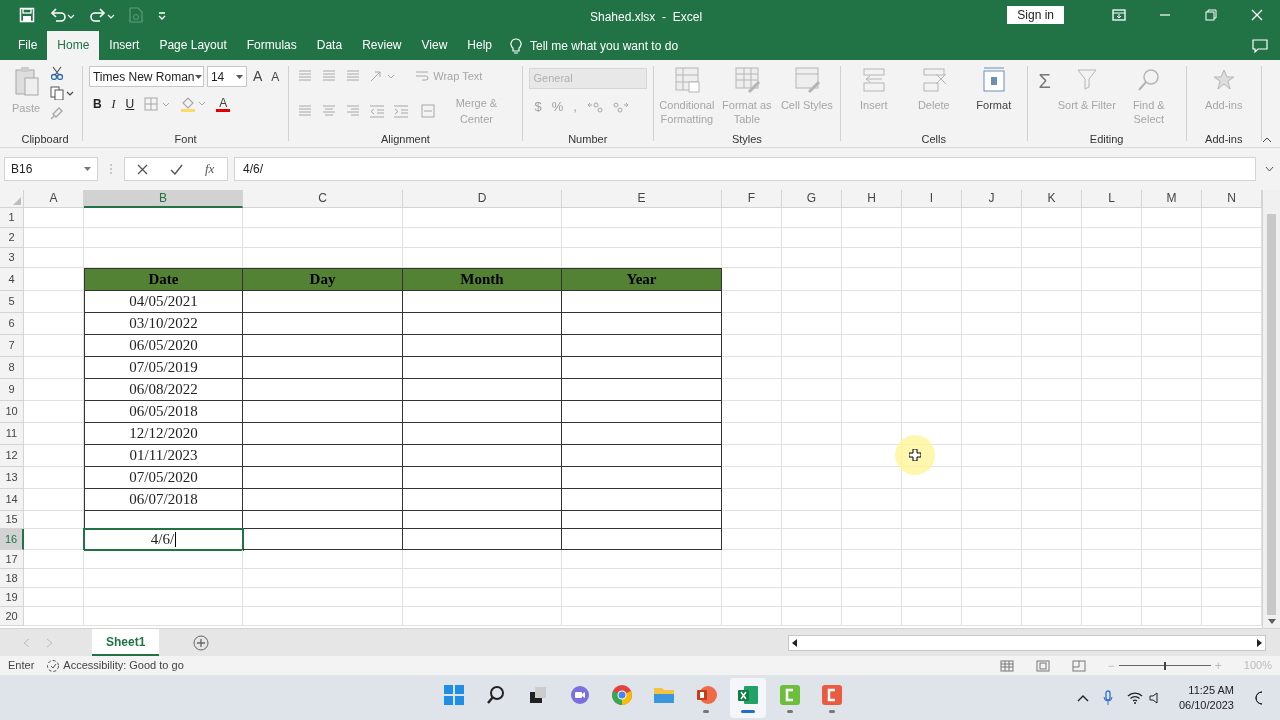  What do you see at coordinates (1172, 199) in the screenshot?
I see `column-header: M` at bounding box center [1172, 199].